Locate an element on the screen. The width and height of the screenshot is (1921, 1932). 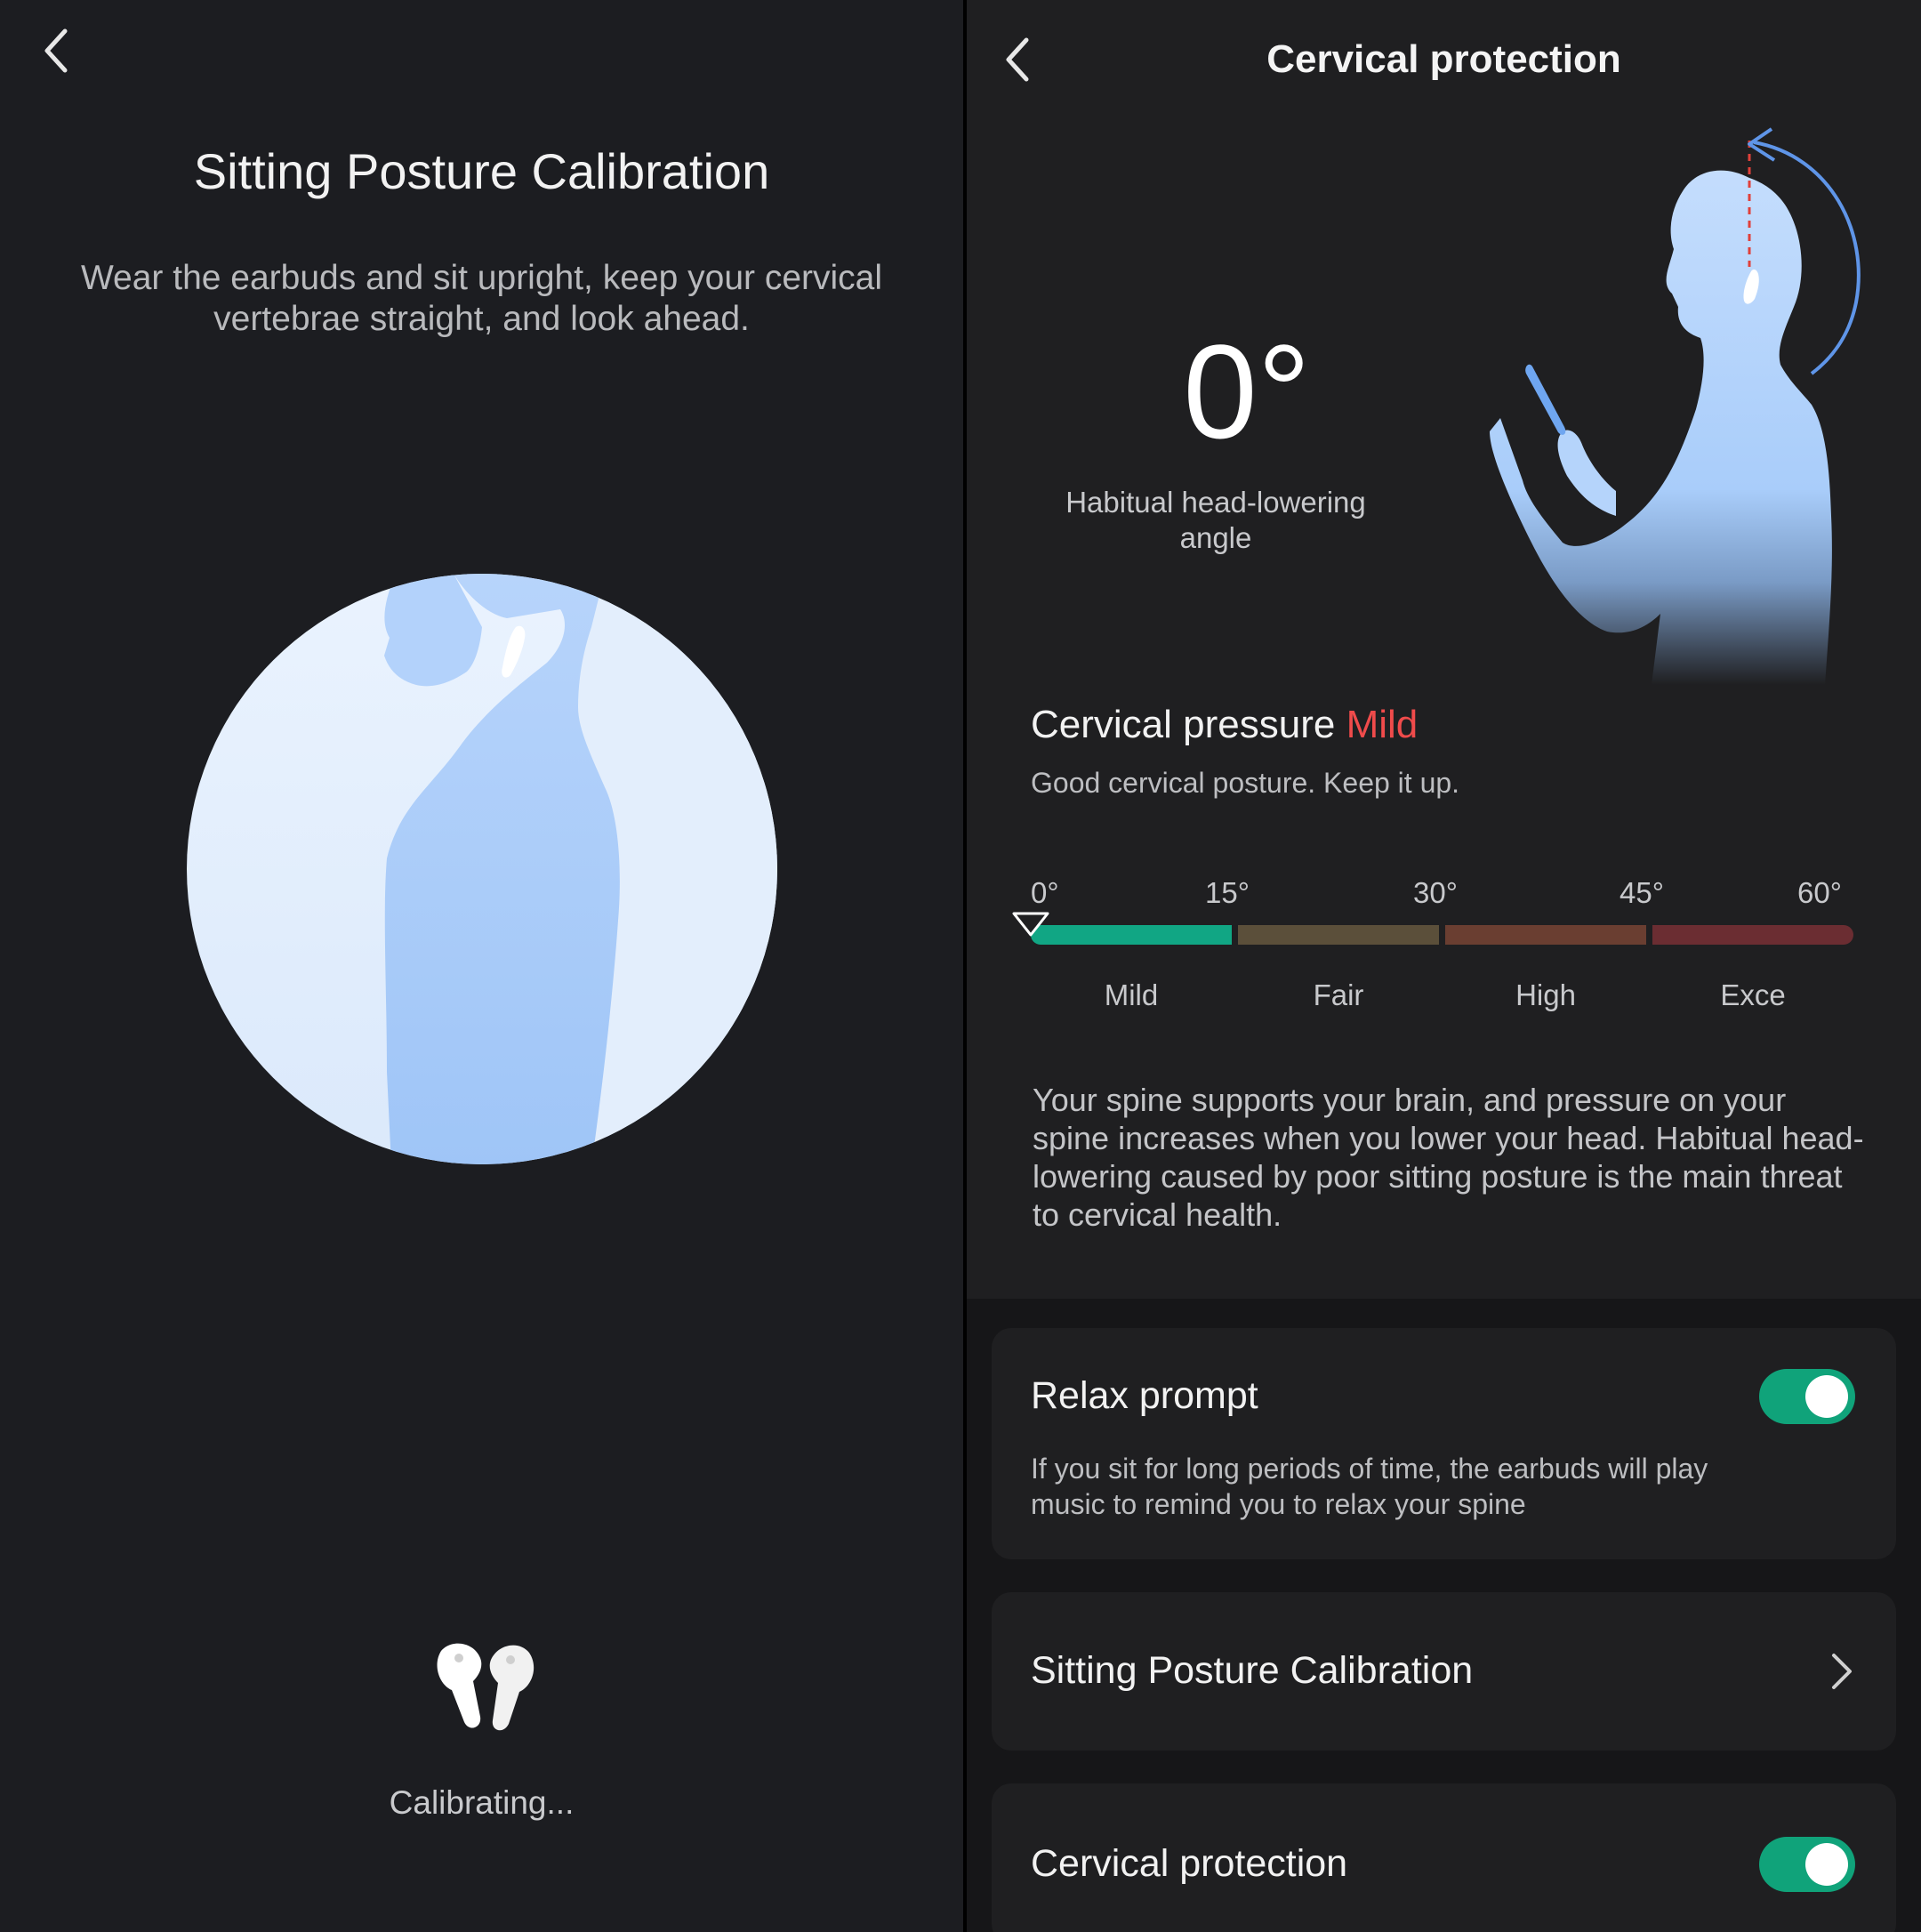
head-angle-illustration is located at coordinates (1675, 406).